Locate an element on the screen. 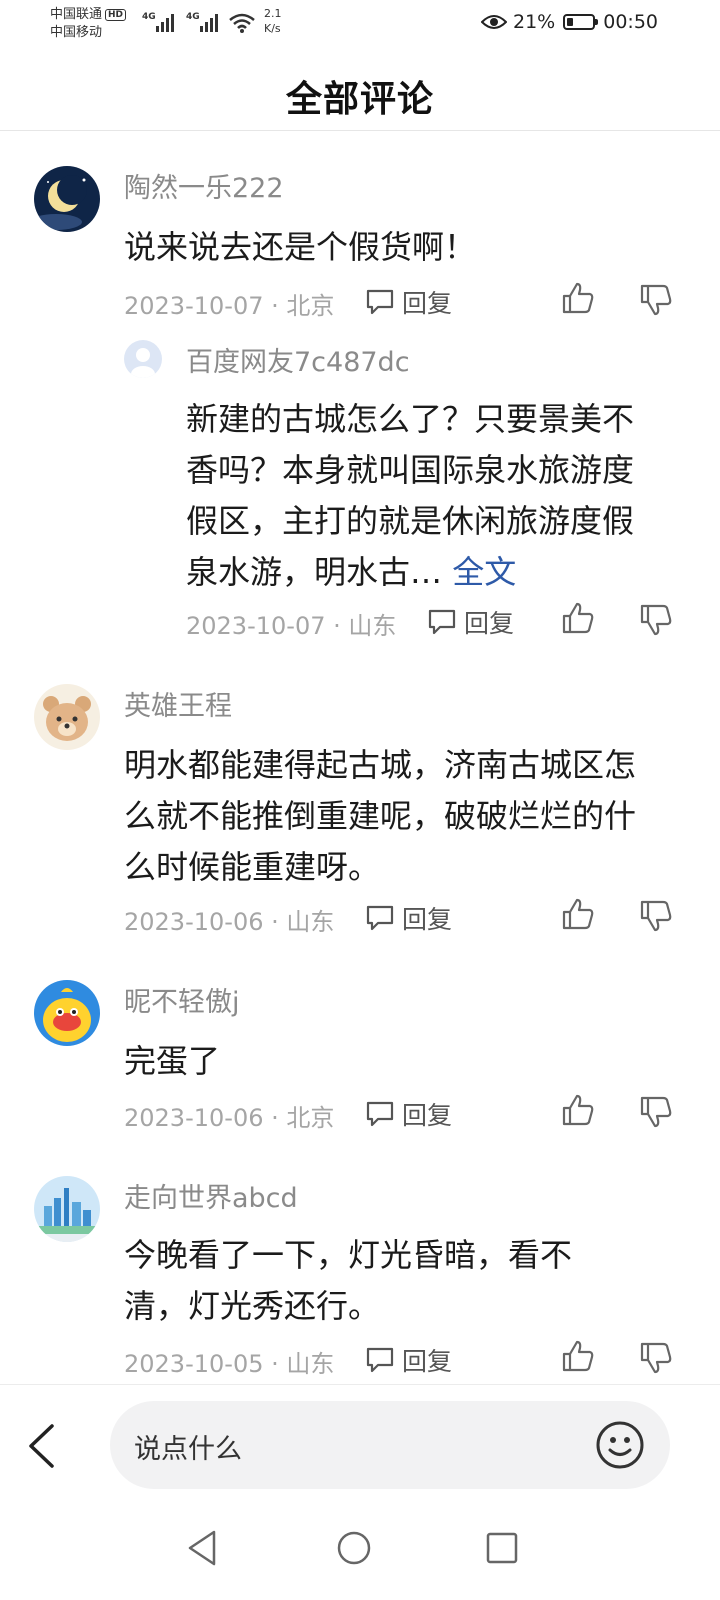 This screenshot has width=720, height=1600. comment-input-bar: 说点什么 is located at coordinates (360, 1444).